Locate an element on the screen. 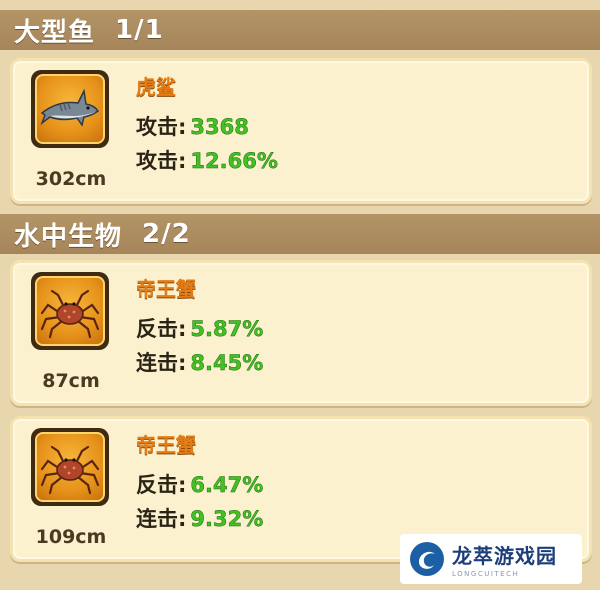 The width and height of the screenshot is (600, 590). stat-row: 反击: 5.87% is located at coordinates (200, 328).